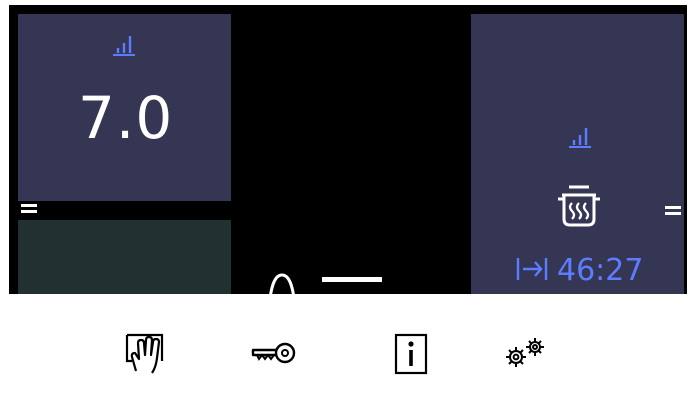 The width and height of the screenshot is (696, 410). What do you see at coordinates (126, 118) in the screenshot?
I see `power-level-value: 7.0` at bounding box center [126, 118].